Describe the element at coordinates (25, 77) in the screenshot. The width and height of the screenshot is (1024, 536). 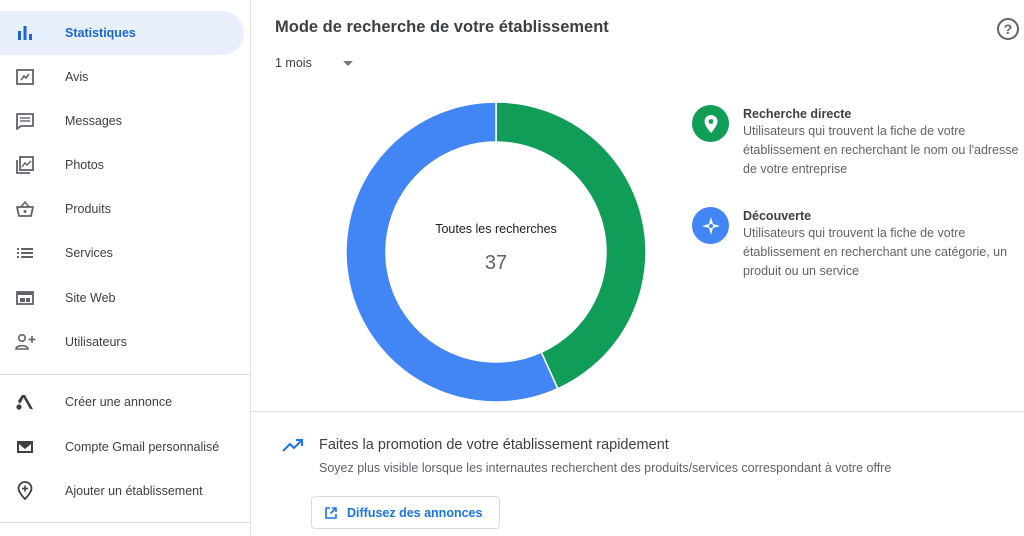
I see `review-icon` at that location.